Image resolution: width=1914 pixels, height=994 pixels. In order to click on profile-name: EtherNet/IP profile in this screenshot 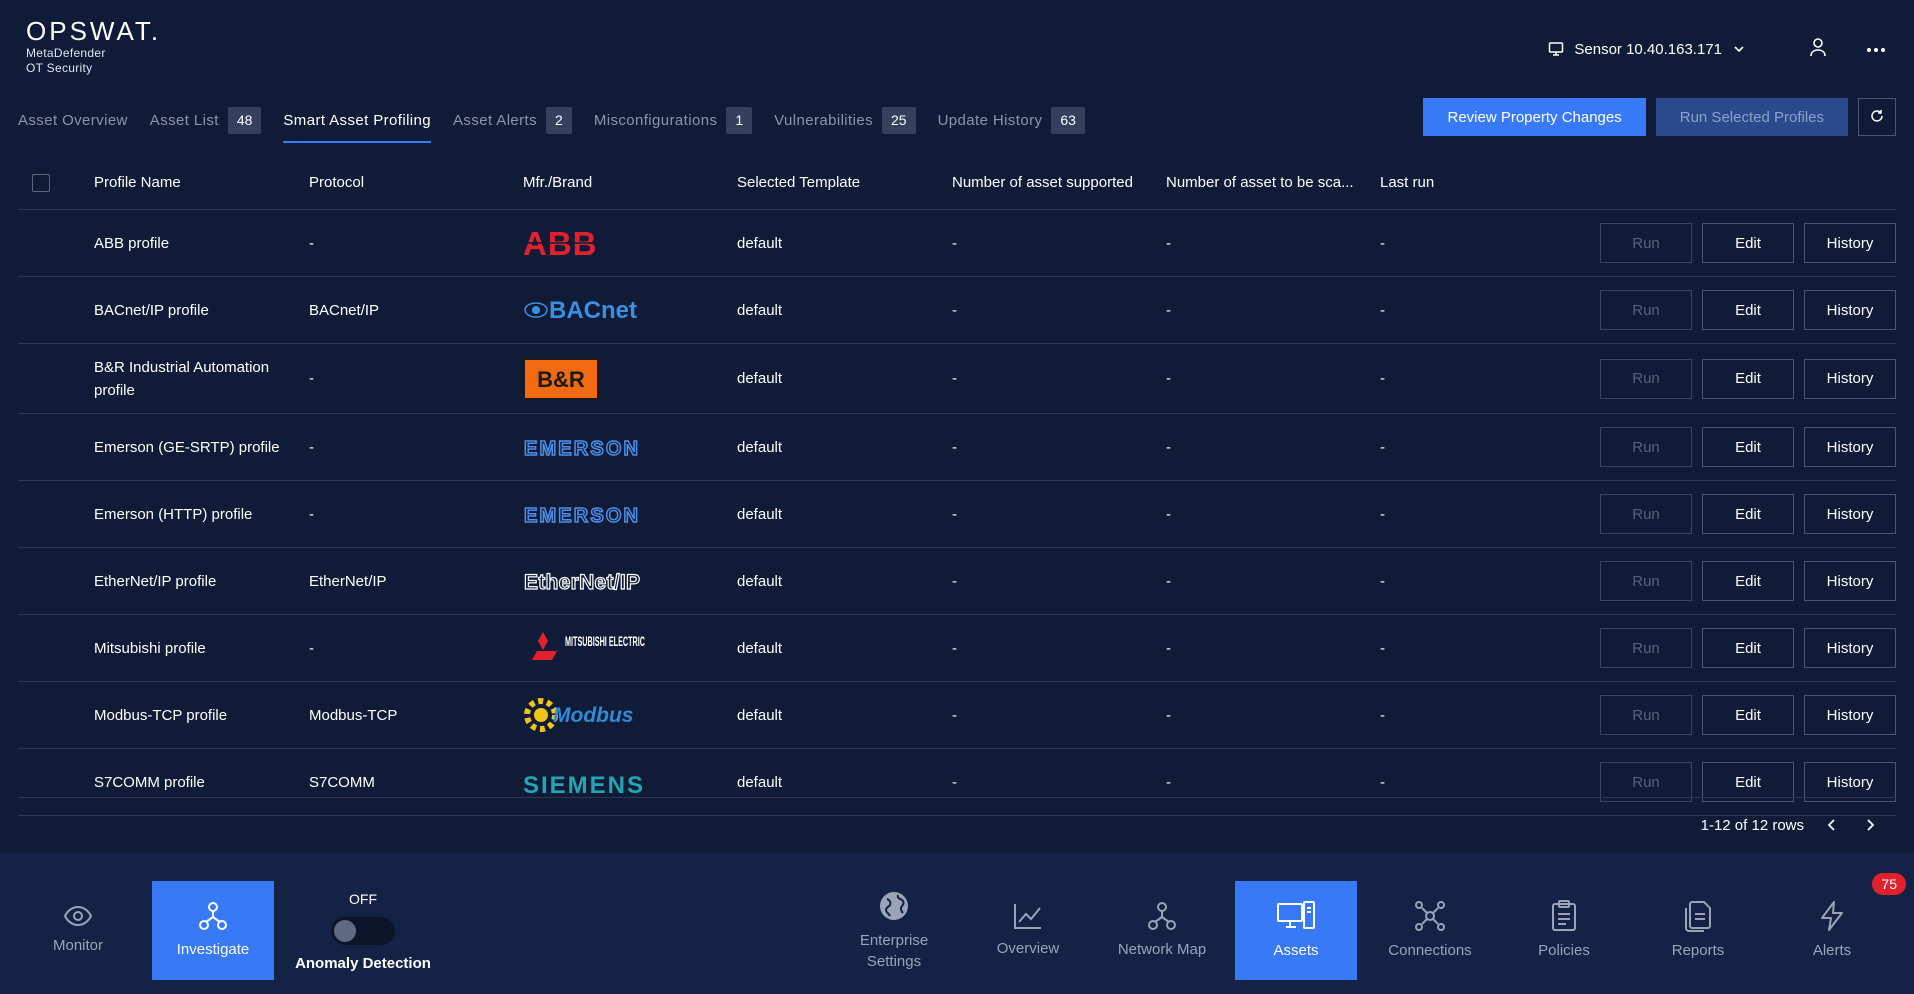, I will do `click(155, 581)`.